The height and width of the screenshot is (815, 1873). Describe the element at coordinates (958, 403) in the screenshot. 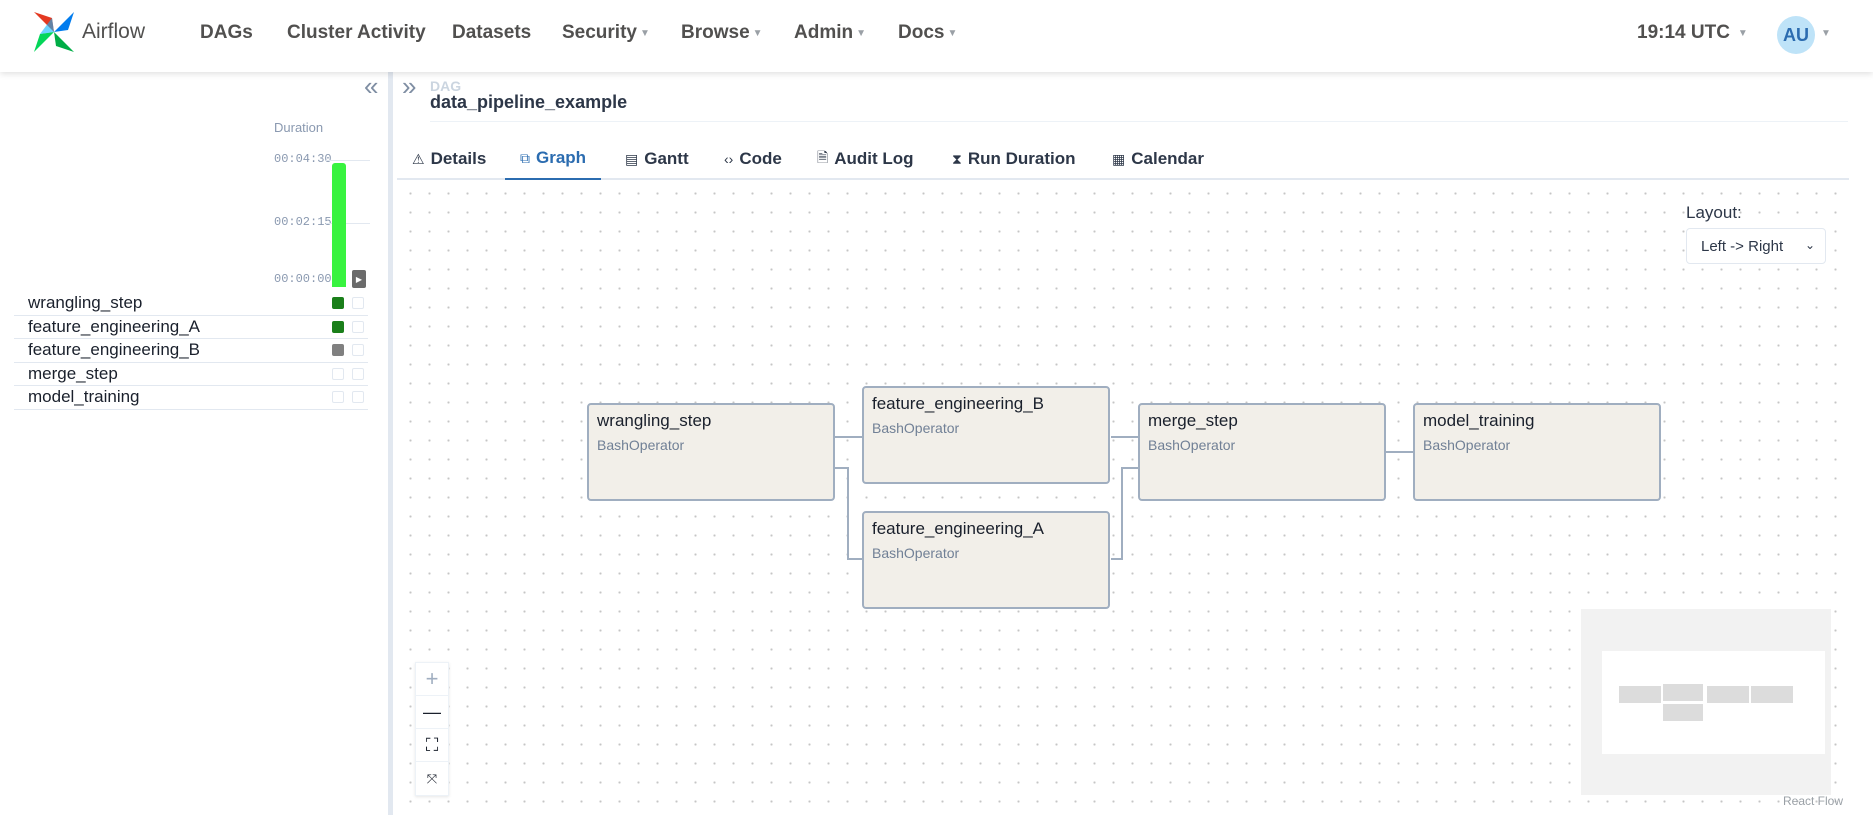

I see `task-node-name: feature_engineering_B` at that location.